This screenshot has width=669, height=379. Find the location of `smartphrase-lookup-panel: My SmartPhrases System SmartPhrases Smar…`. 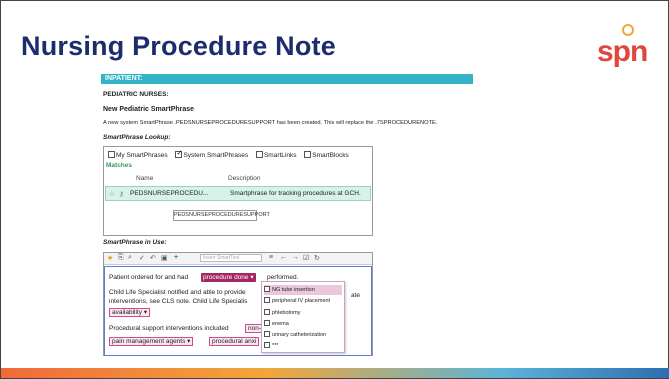

smartphrase-lookup-panel: My SmartPhrases System SmartPhrases Smar… is located at coordinates (238, 191).